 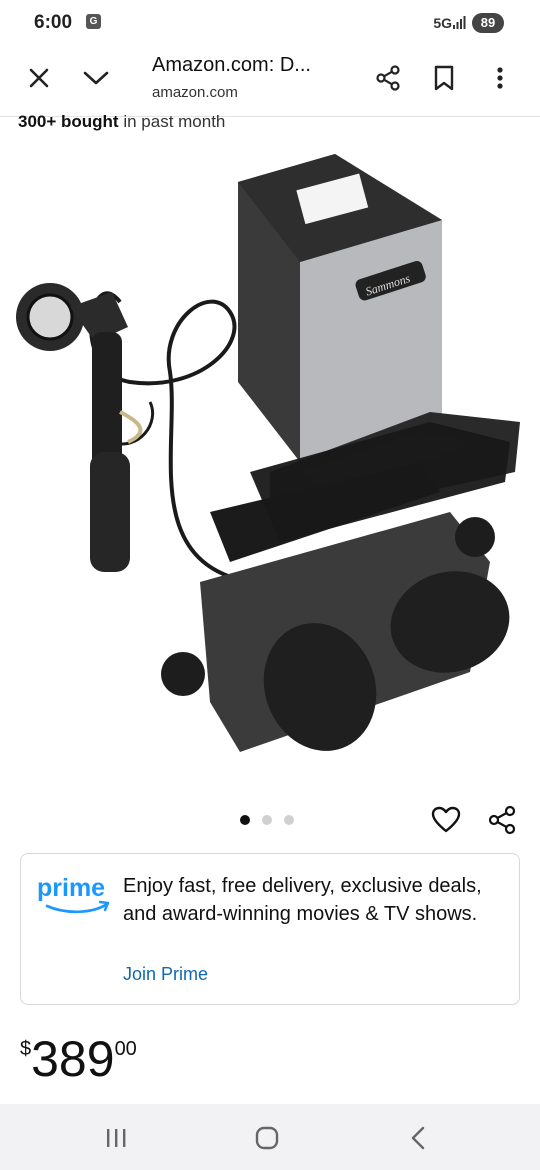 What do you see at coordinates (267, 1138) in the screenshot?
I see `home-icon` at bounding box center [267, 1138].